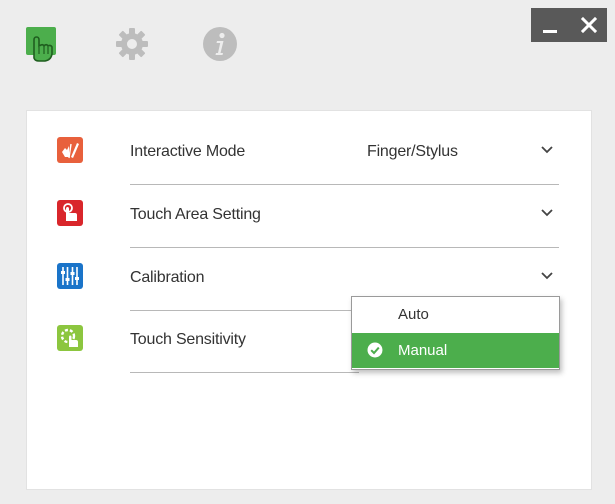 This screenshot has height=504, width=615. What do you see at coordinates (309, 154) in the screenshot?
I see `setting-row-interactive-mode: Interactive Mode Finger/Stylus` at bounding box center [309, 154].